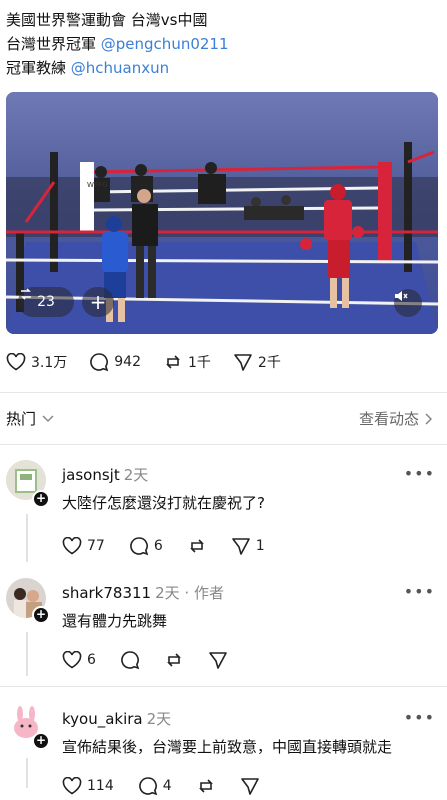 The width and height of the screenshot is (447, 800). What do you see at coordinates (97, 185) in the screenshot?
I see `ring-post-label: WPFG` at bounding box center [97, 185].